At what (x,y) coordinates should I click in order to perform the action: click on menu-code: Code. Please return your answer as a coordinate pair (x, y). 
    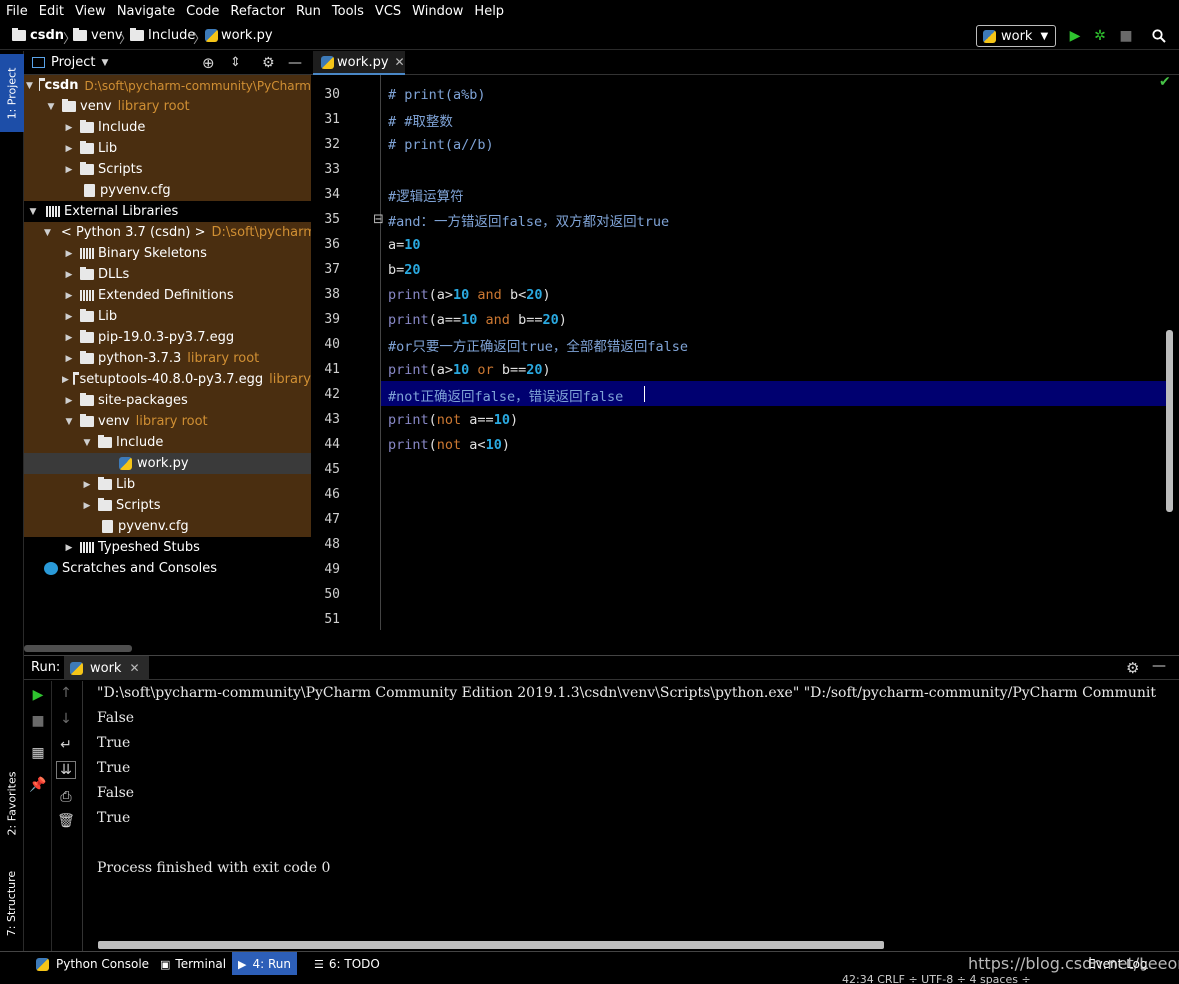
    Looking at the image, I should click on (202, 11).